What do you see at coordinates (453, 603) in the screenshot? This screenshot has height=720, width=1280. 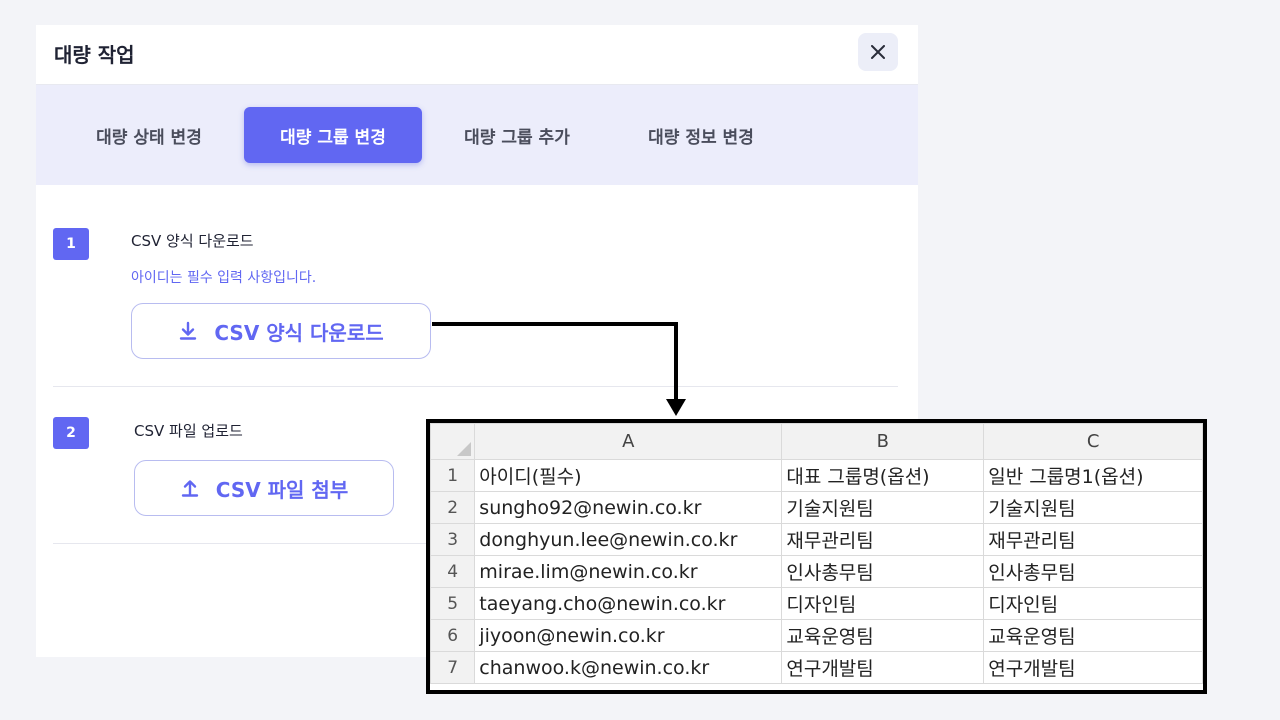 I see `row-number: 5` at bounding box center [453, 603].